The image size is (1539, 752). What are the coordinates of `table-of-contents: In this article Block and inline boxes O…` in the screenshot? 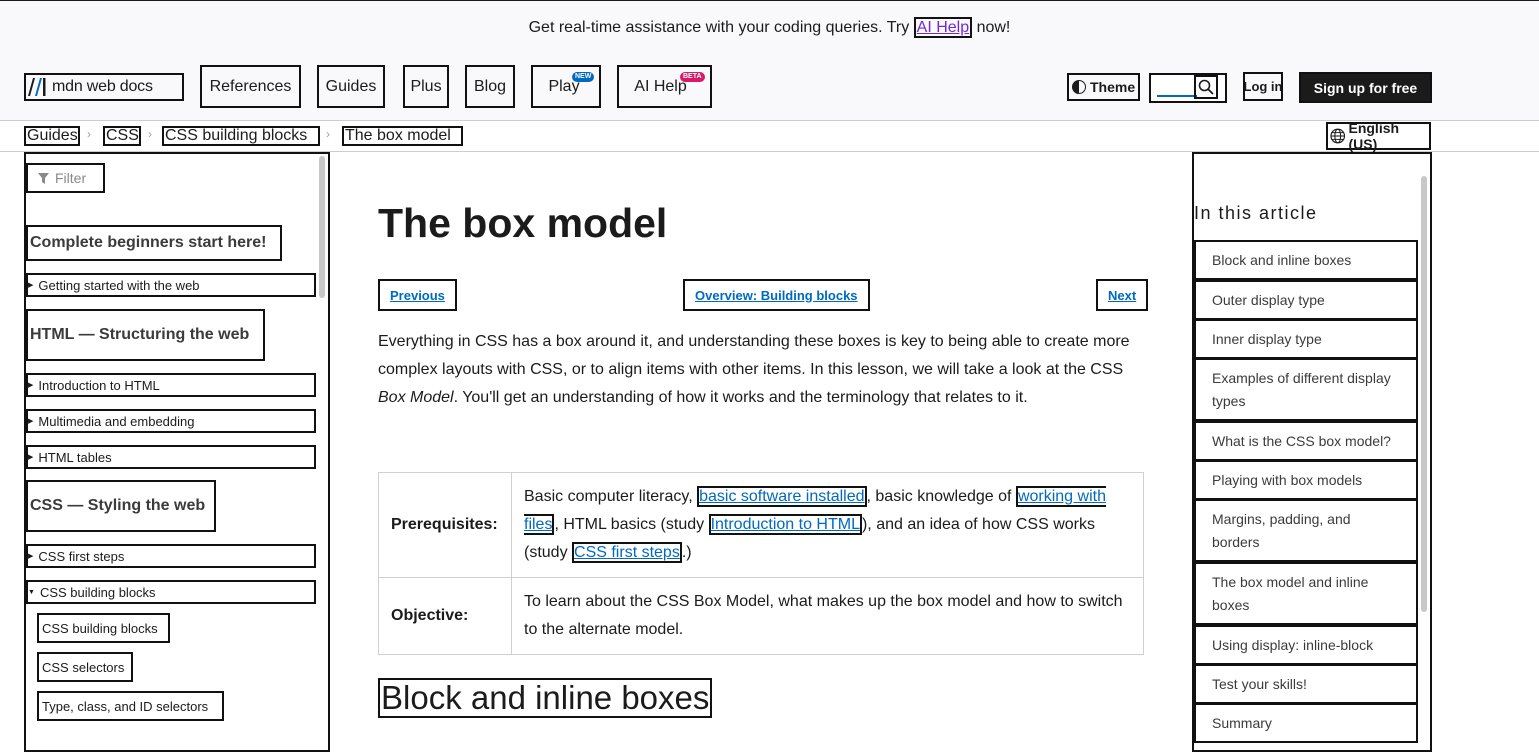 It's located at (1312, 452).